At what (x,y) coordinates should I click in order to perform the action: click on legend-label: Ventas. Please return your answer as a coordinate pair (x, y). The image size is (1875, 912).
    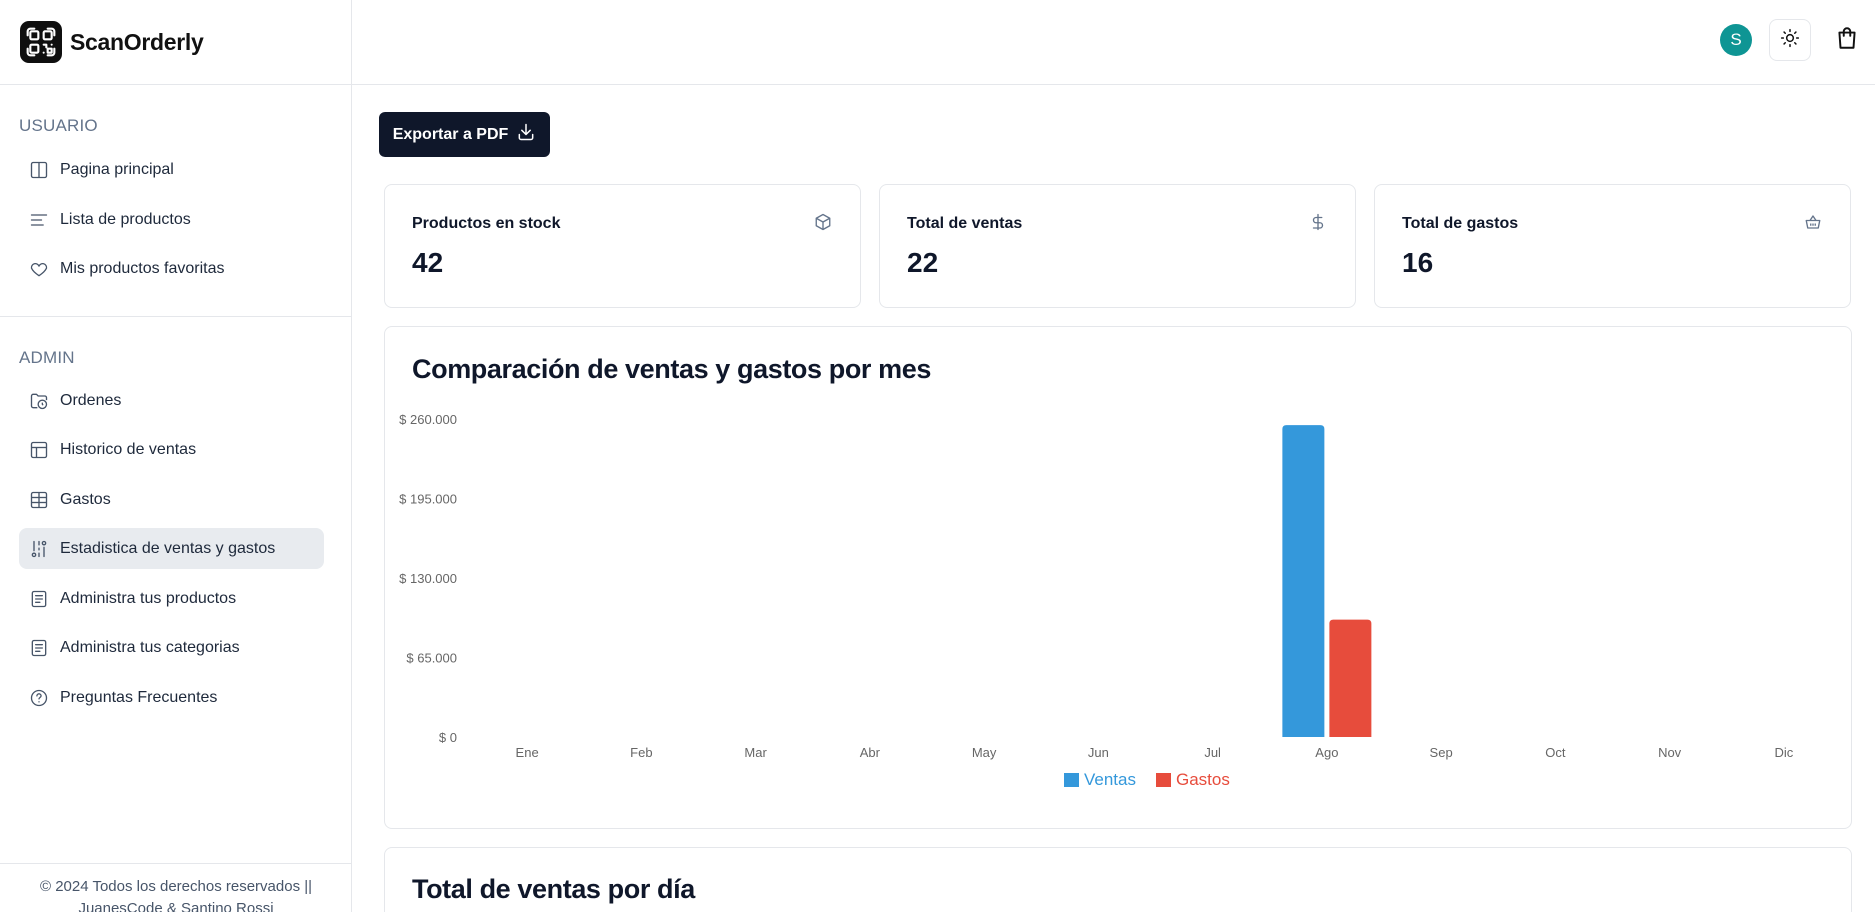
    Looking at the image, I should click on (1110, 779).